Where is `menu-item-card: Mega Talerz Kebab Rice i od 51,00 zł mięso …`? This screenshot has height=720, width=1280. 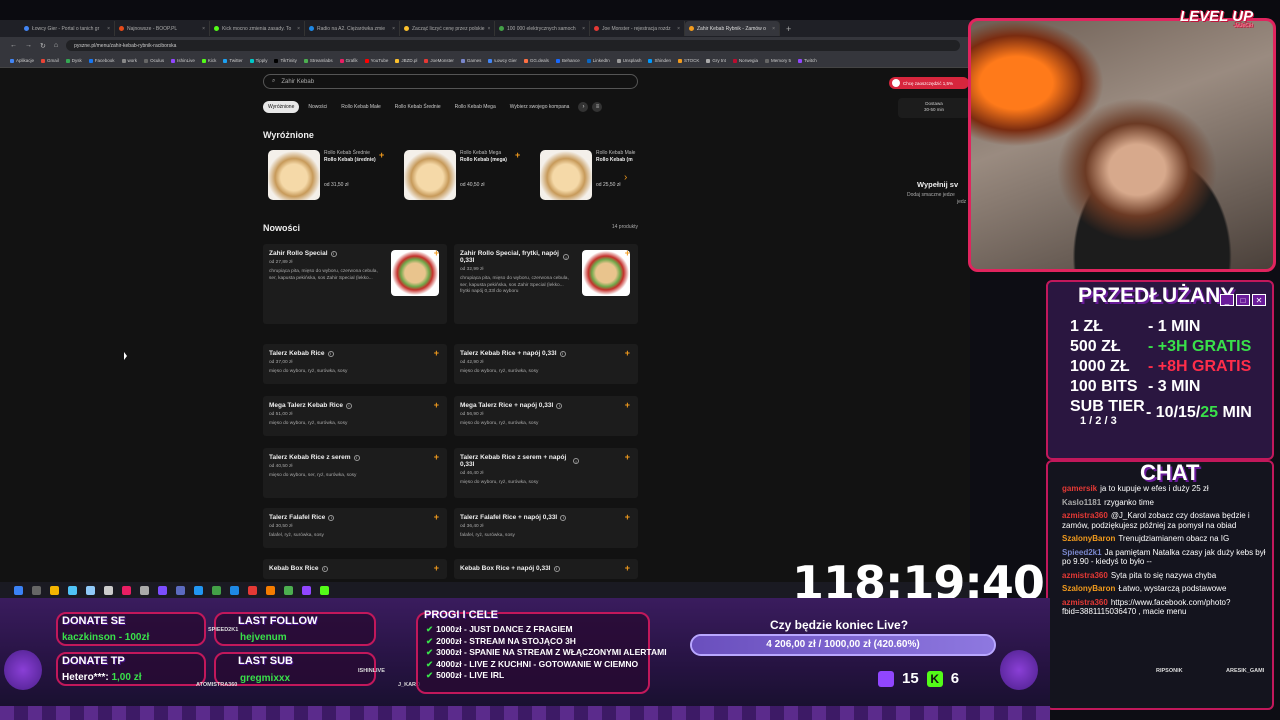 menu-item-card: Mega Talerz Kebab Rice i od 51,00 zł mięso … is located at coordinates (355, 416).